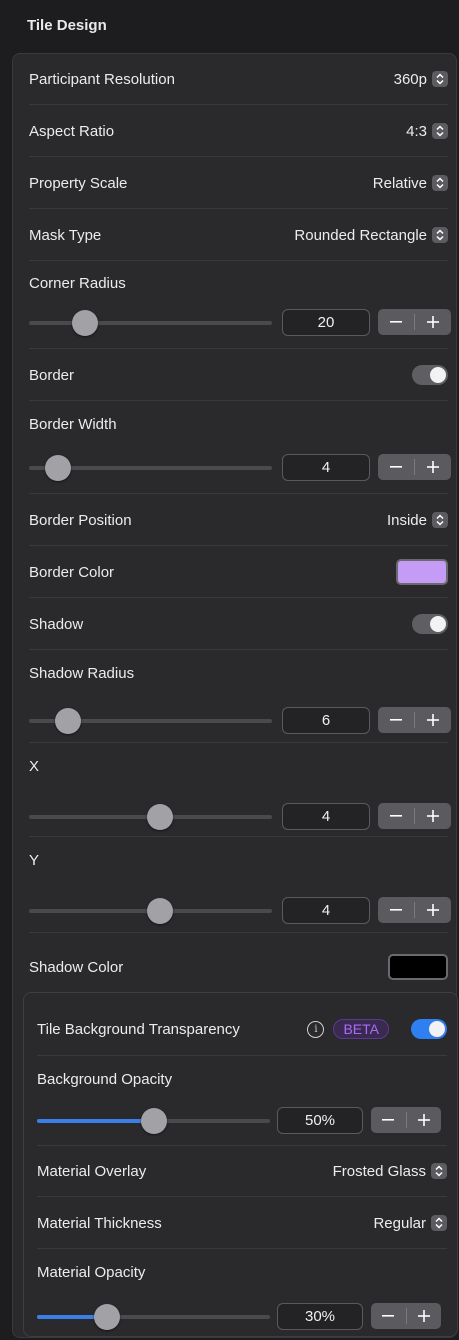 The width and height of the screenshot is (459, 1340). What do you see at coordinates (150, 721) in the screenshot?
I see `shadow-radius-slider` at bounding box center [150, 721].